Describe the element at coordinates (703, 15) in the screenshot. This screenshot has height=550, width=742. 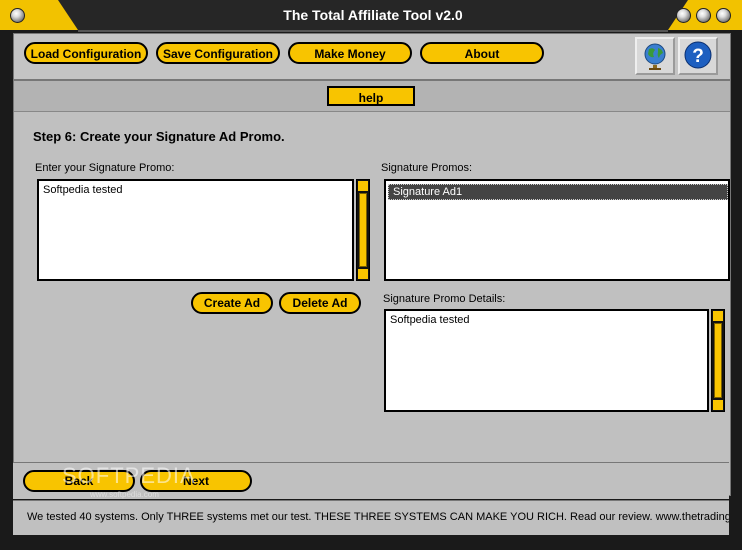
I see `maximize-icon` at that location.